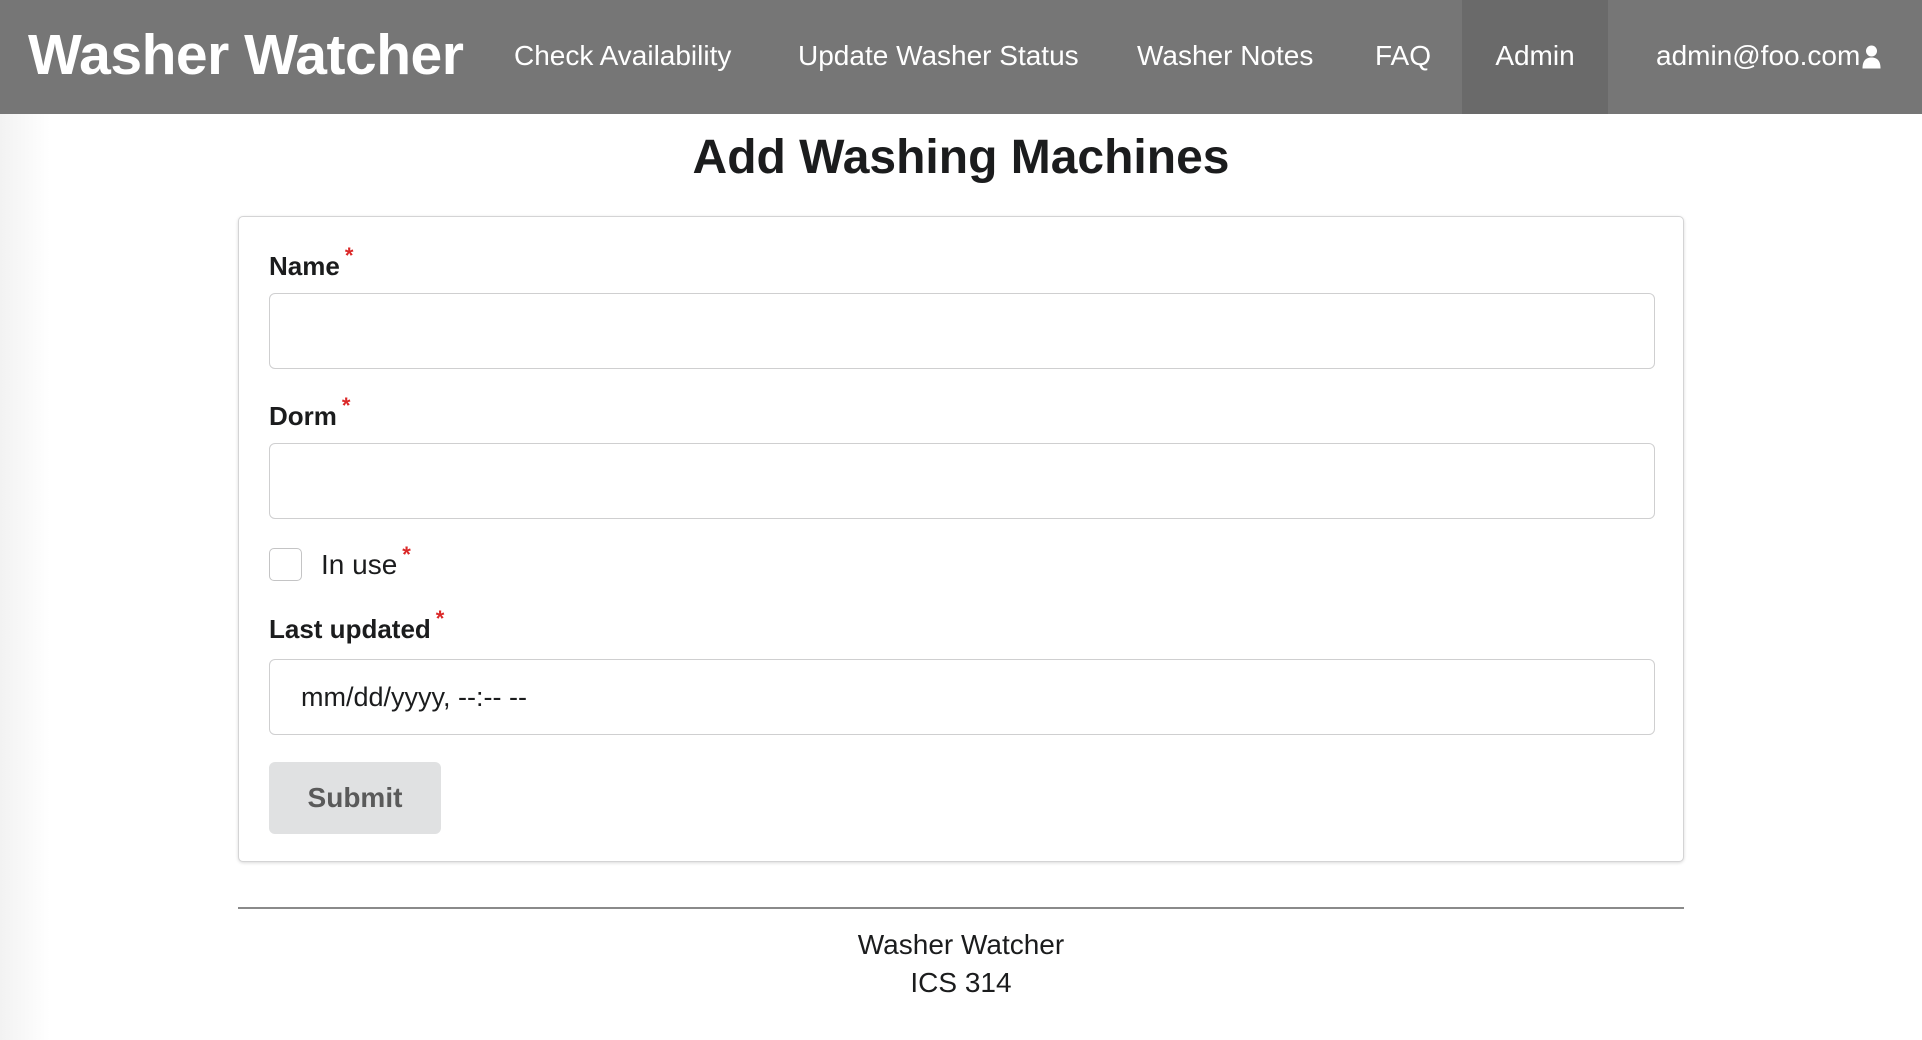 The height and width of the screenshot is (1040, 1922). I want to click on footer-app-name: Washer Watcher, so click(961, 944).